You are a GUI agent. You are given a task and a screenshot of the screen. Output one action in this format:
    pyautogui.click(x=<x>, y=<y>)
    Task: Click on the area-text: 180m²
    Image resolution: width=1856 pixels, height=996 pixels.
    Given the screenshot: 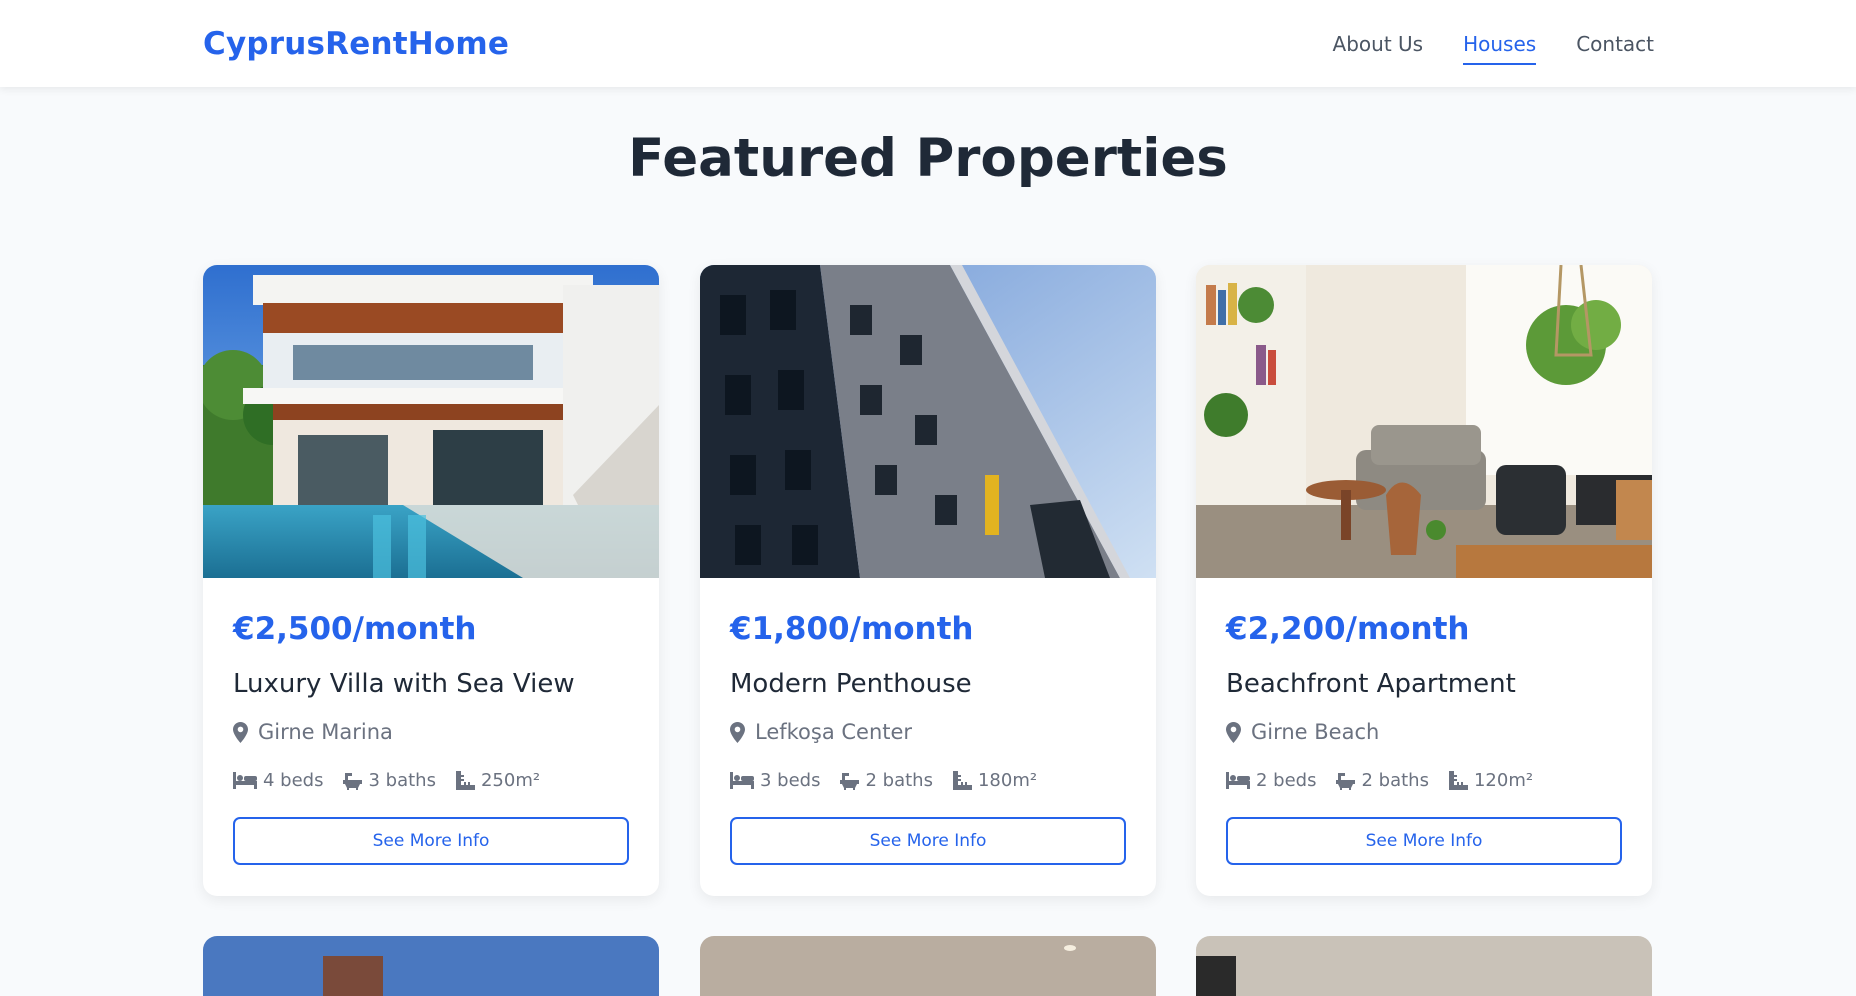 What is the action you would take?
    pyautogui.click(x=1007, y=780)
    